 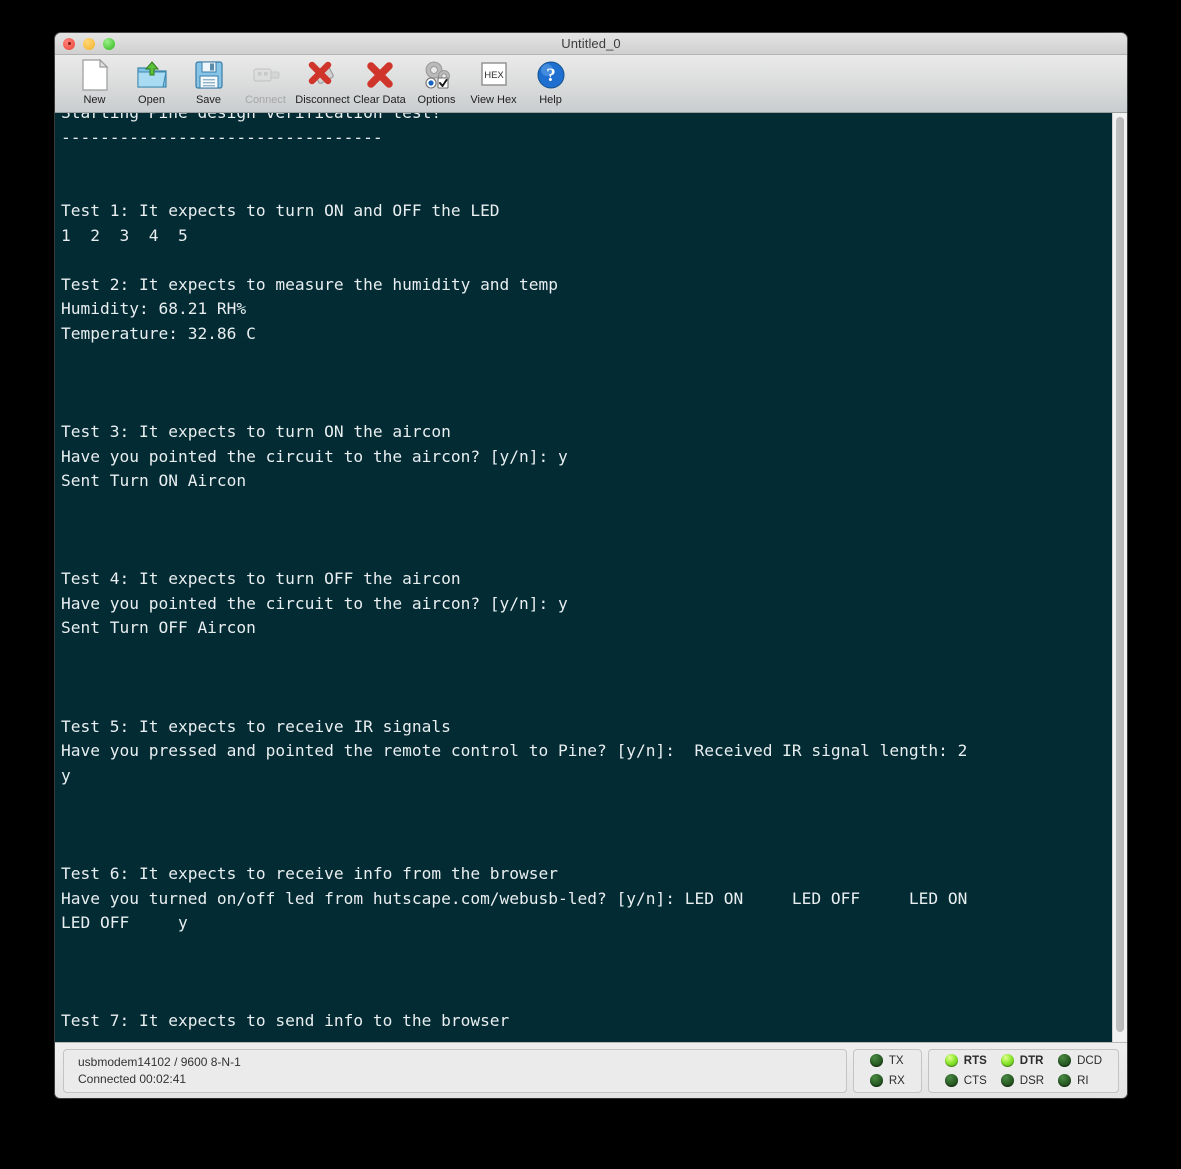 What do you see at coordinates (896, 1080) in the screenshot?
I see `rx-led-label: RX` at bounding box center [896, 1080].